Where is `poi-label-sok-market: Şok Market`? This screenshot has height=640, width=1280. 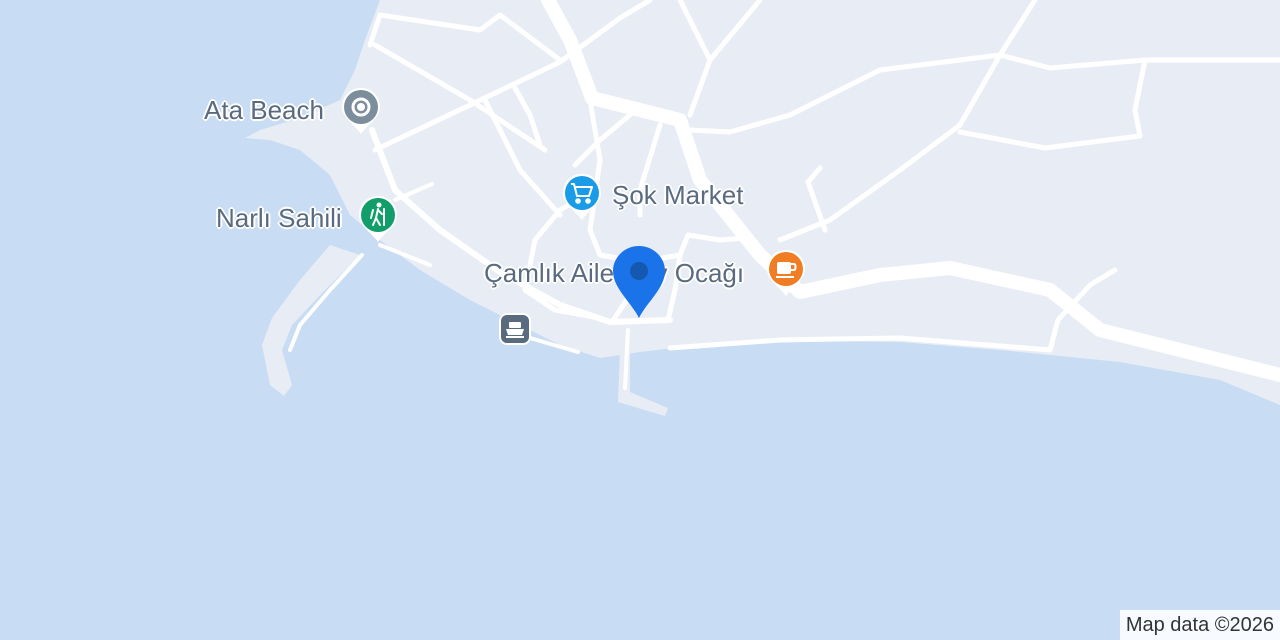 poi-label-sok-market: Şok Market is located at coordinates (678, 195).